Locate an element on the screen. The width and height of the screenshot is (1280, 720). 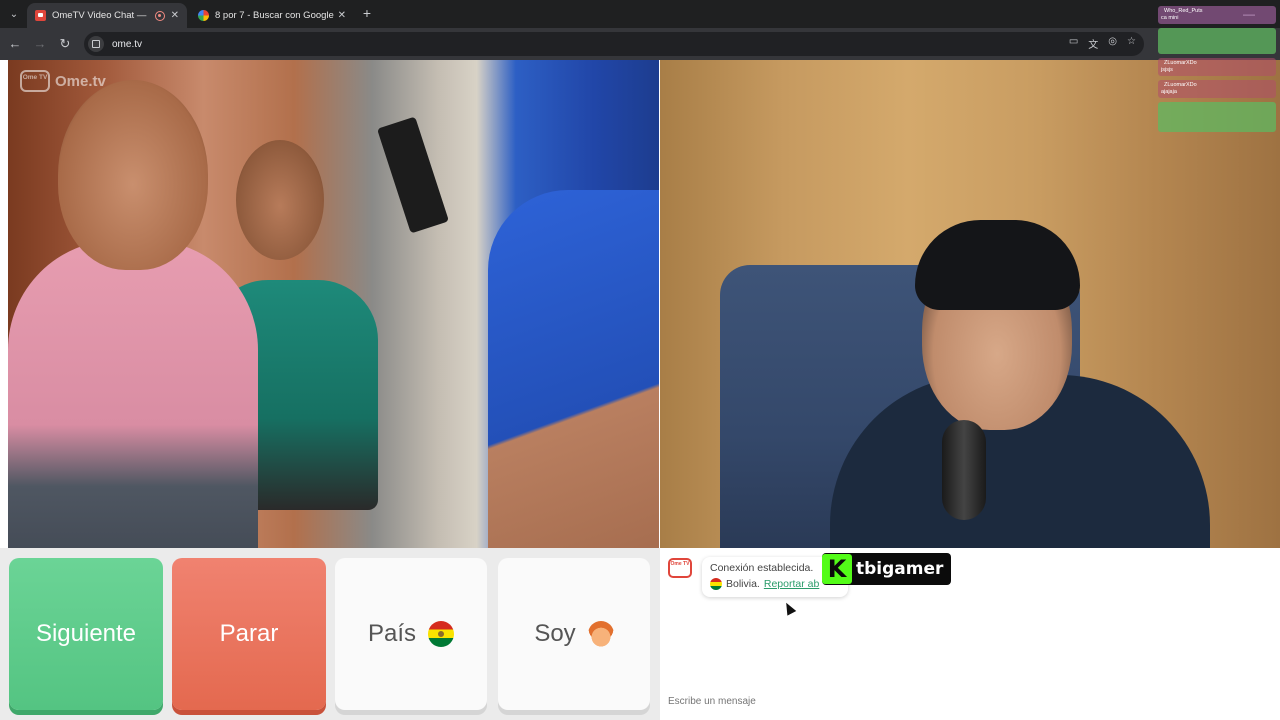
url-text: ome.tv is located at coordinates (127, 44).